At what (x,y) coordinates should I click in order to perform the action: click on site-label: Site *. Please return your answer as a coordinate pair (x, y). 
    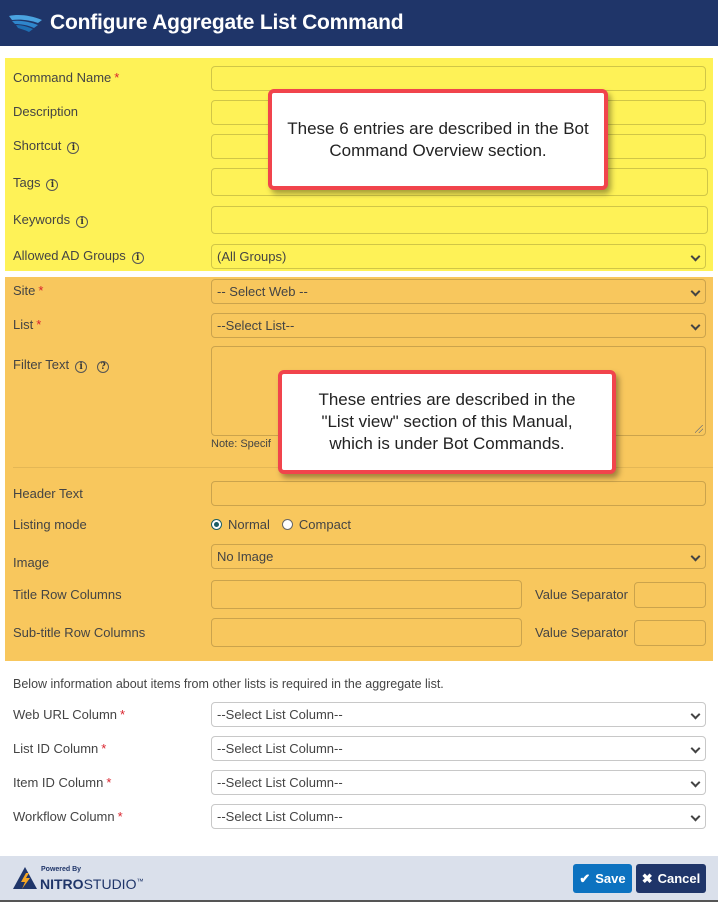
    Looking at the image, I should click on (28, 290).